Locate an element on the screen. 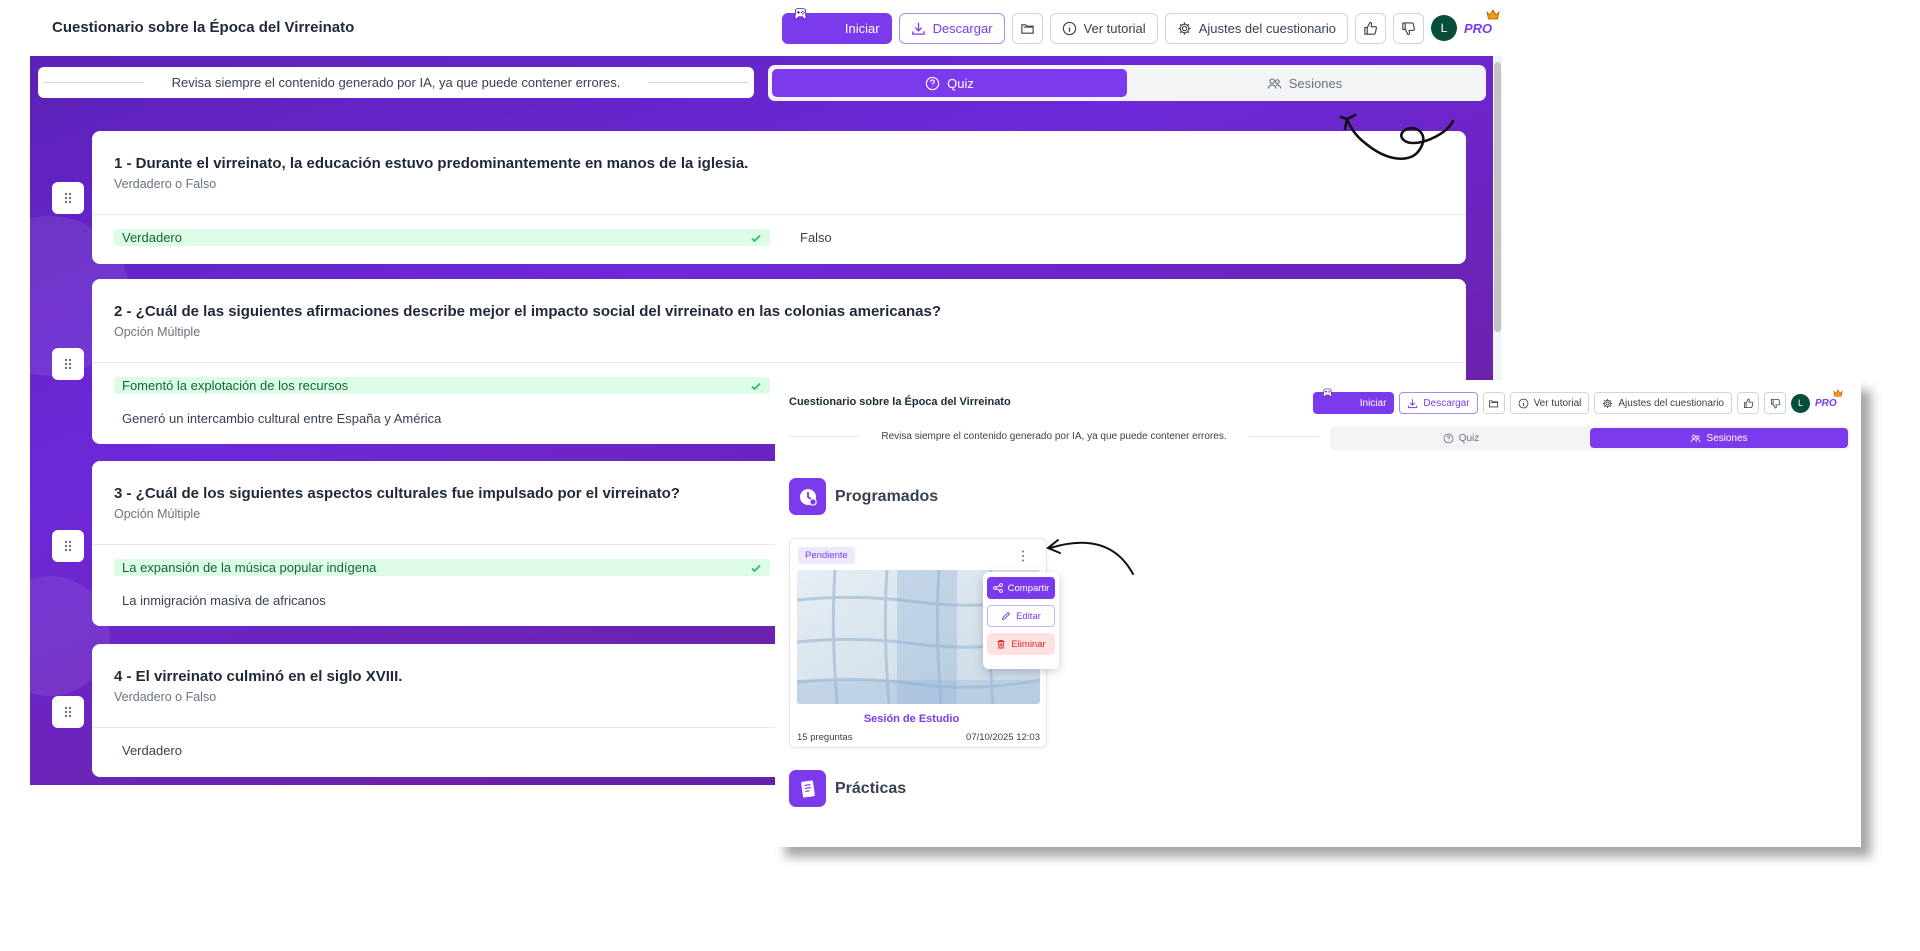 This screenshot has height=951, width=1920. scrollbar-thumb is located at coordinates (1497, 197).